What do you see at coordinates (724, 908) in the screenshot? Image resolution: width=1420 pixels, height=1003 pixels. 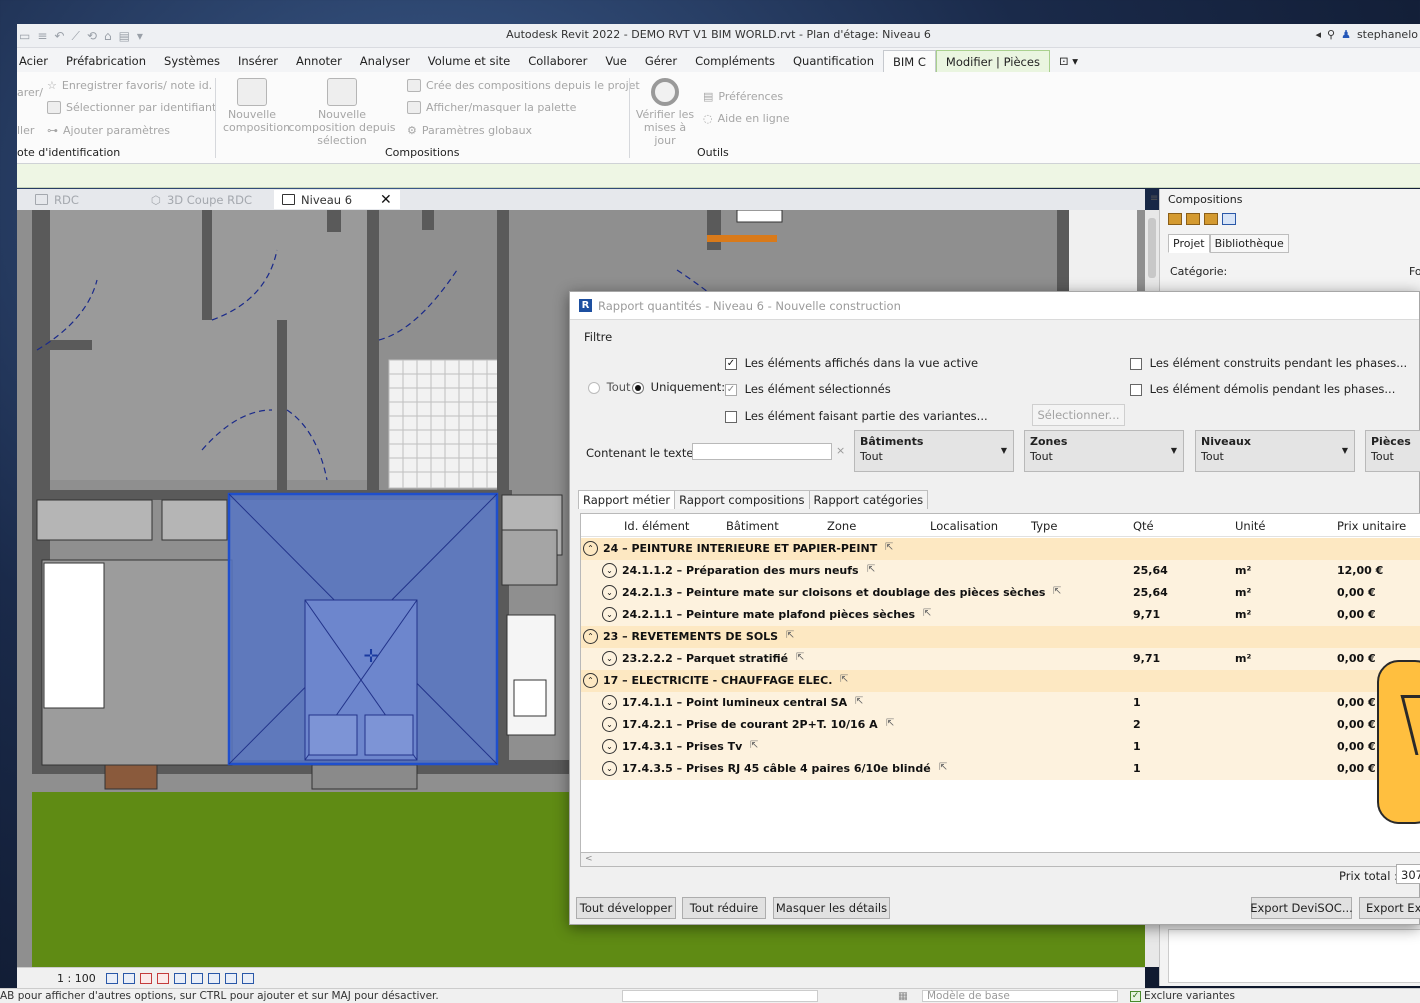 I see `collapse-all-button: Tout réduire` at bounding box center [724, 908].